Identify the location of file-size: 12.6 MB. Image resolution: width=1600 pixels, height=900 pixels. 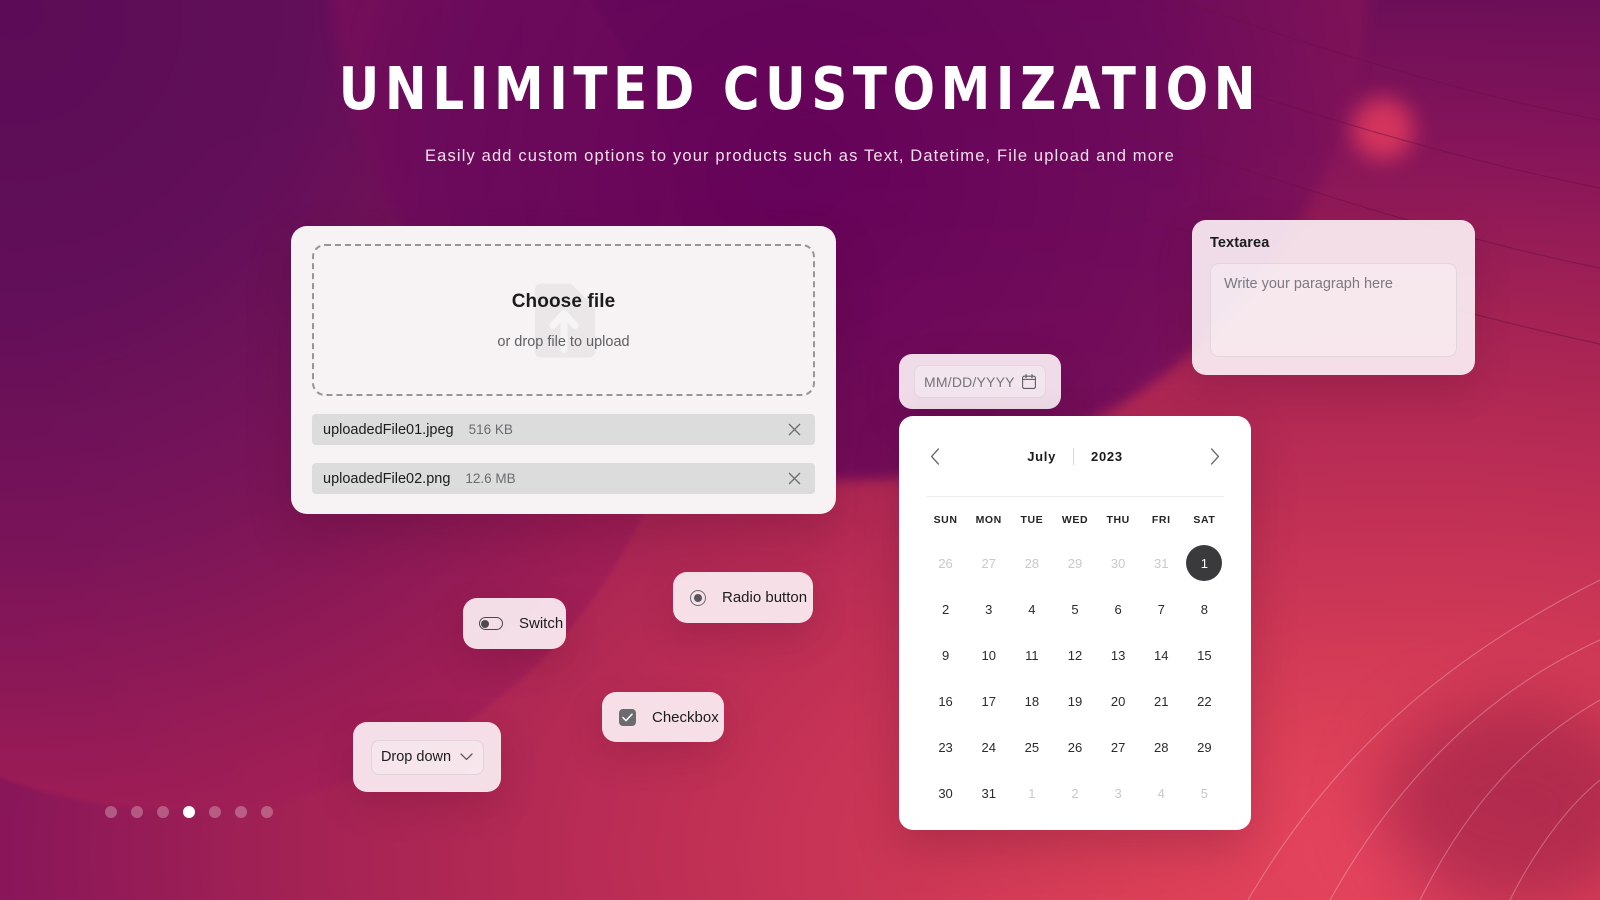
(490, 478).